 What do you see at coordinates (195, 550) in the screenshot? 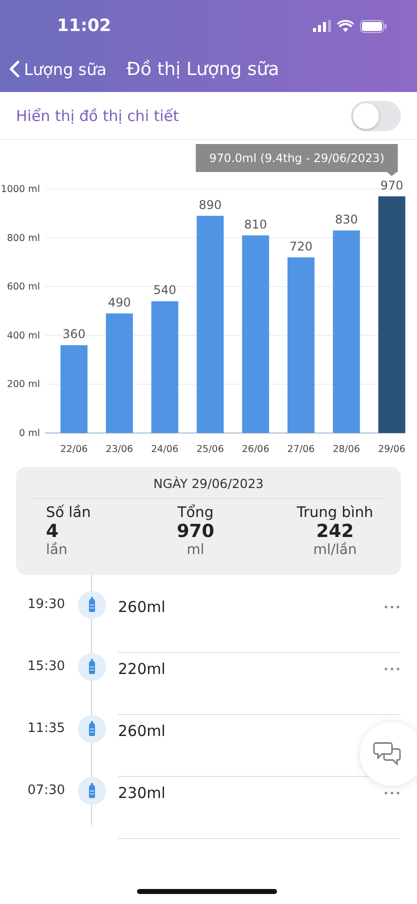
I see `stat-unit: ml` at bounding box center [195, 550].